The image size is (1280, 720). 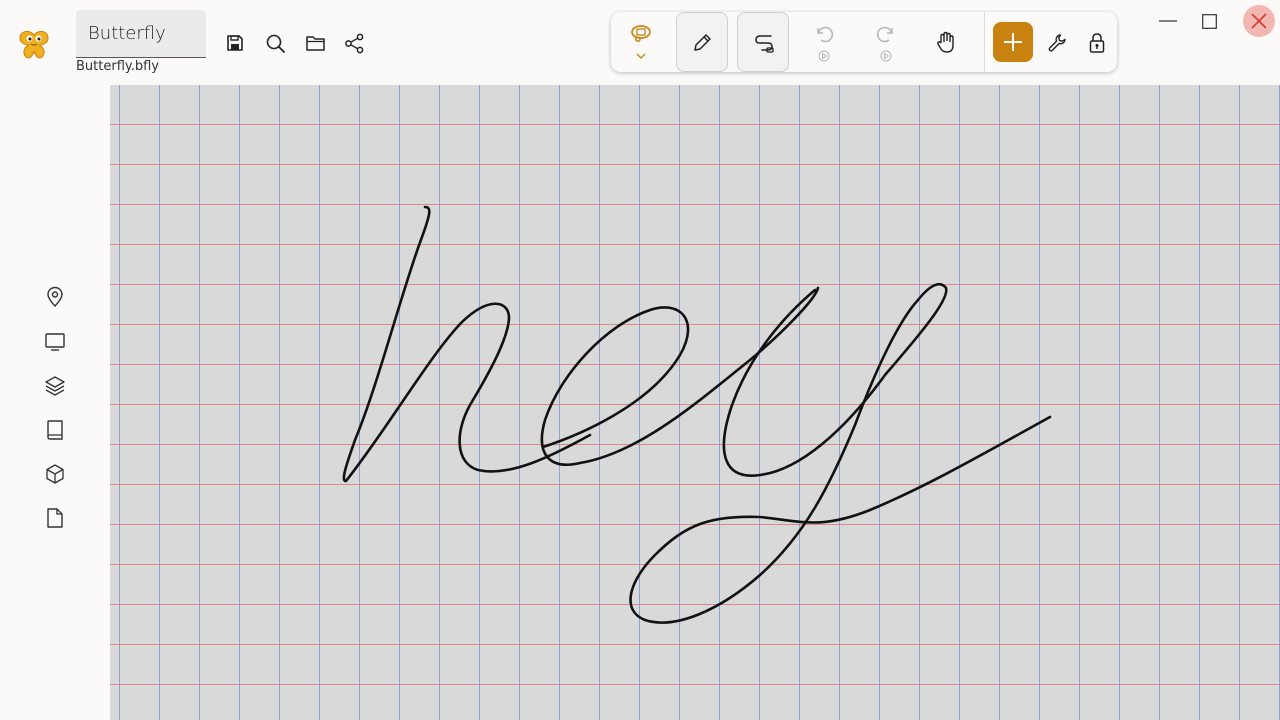 I want to click on undo-icon, so click(x=824, y=34).